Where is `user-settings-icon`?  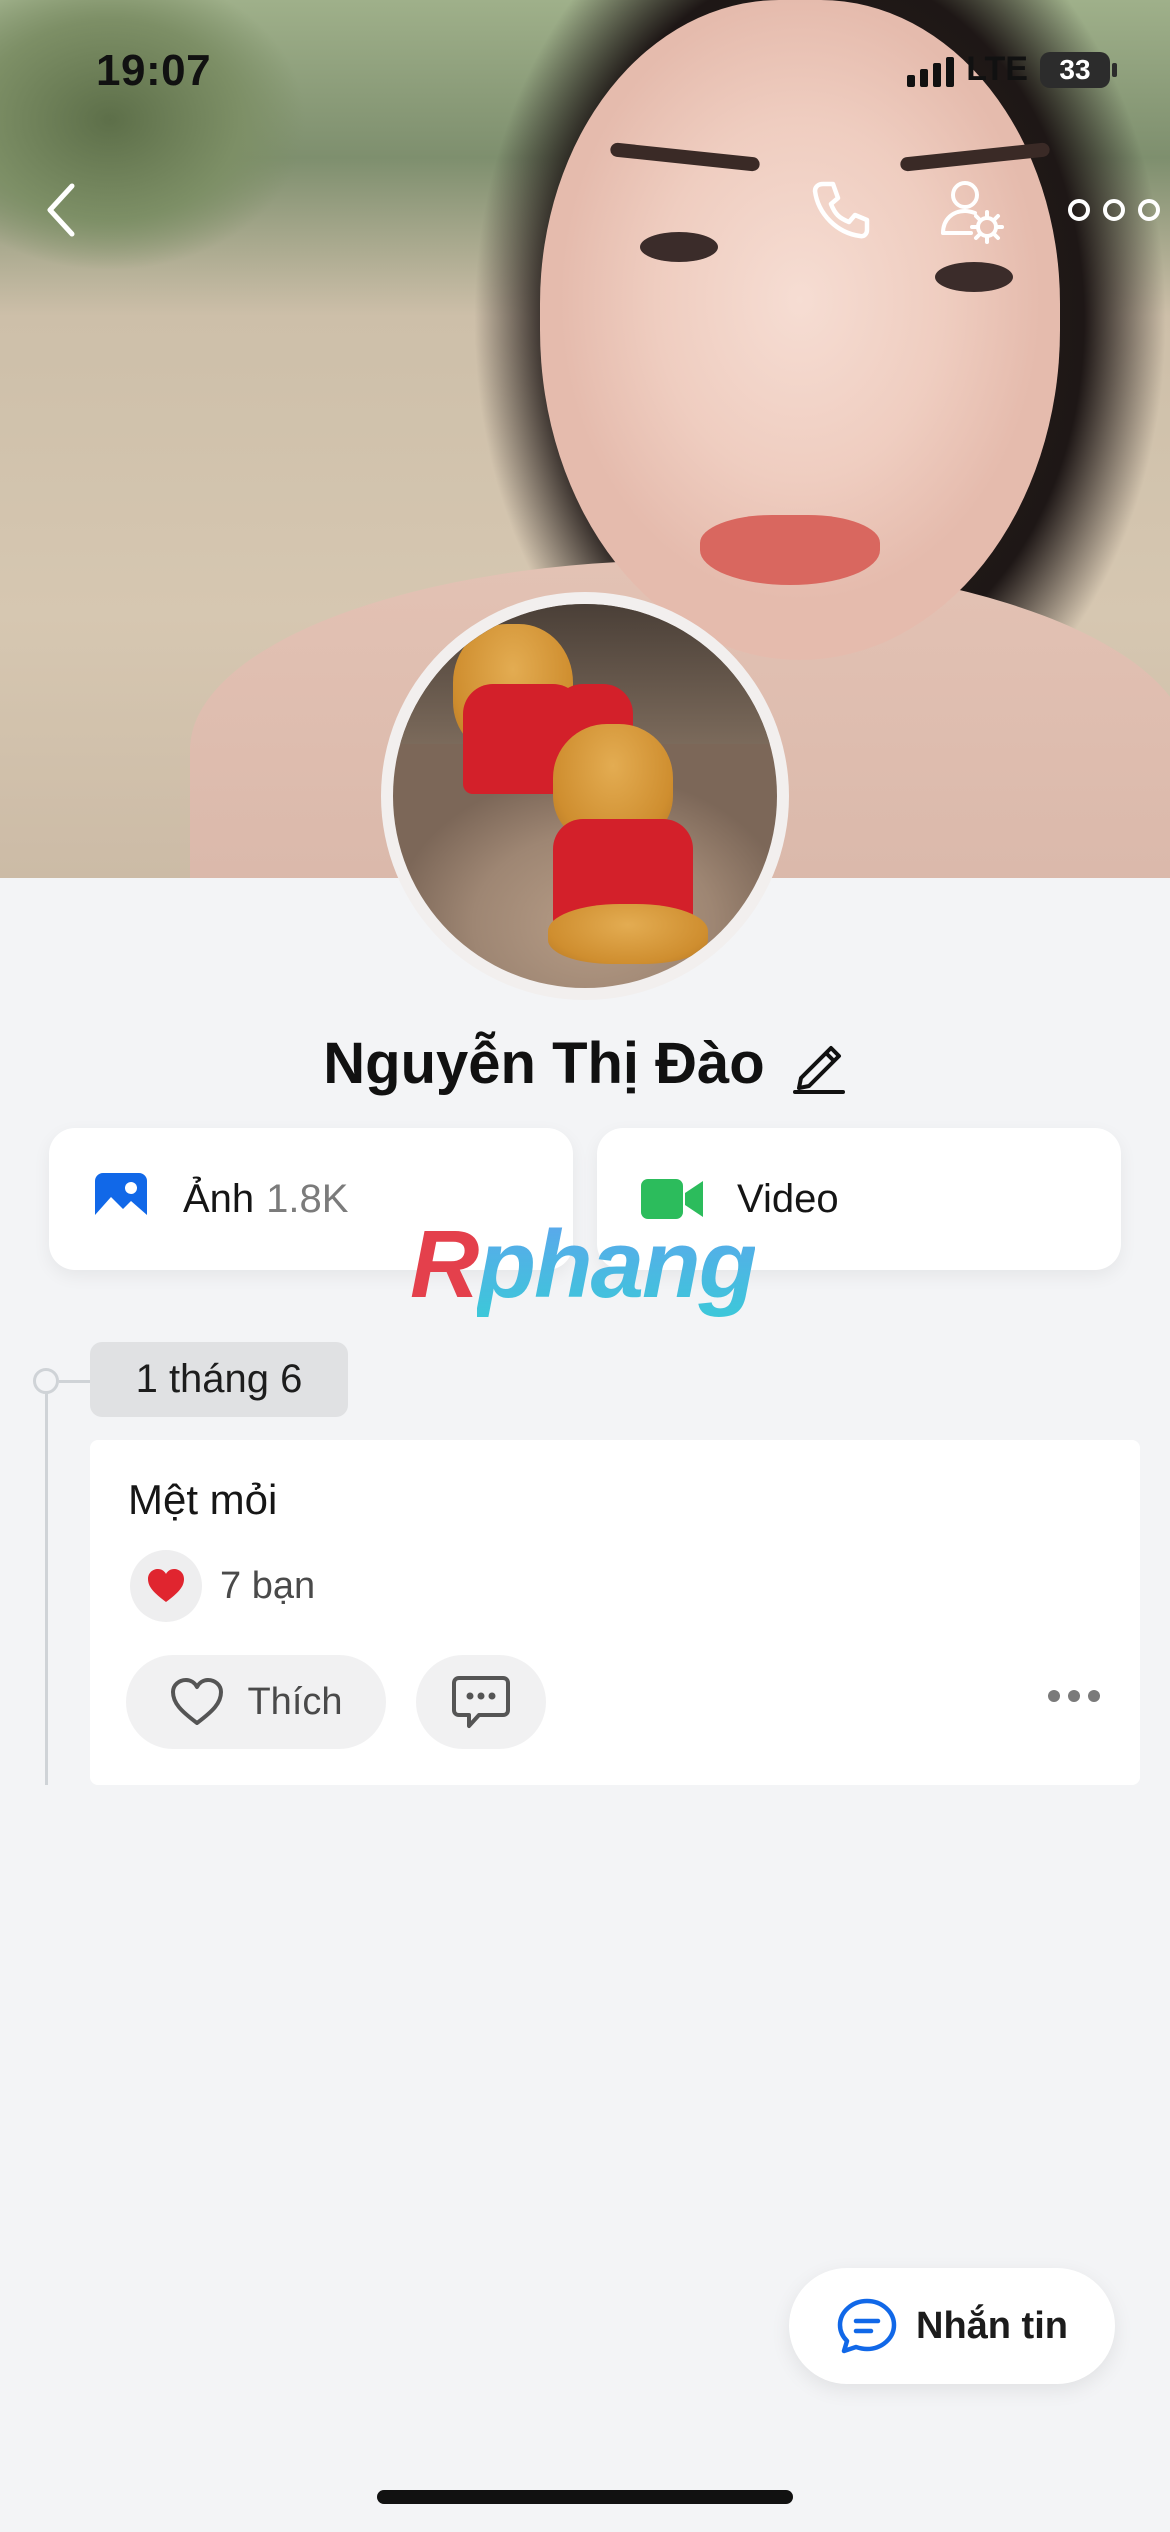 user-settings-icon is located at coordinates (972, 212).